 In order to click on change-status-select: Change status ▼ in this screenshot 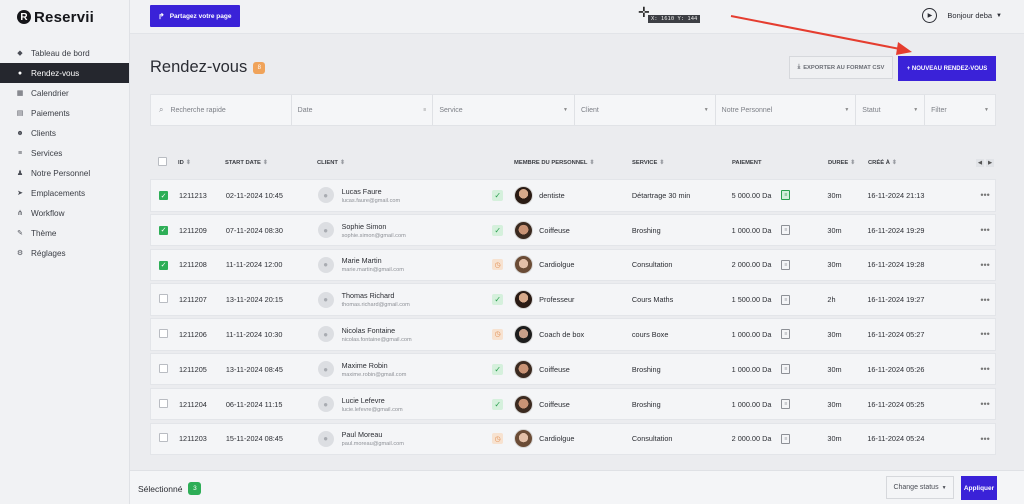, I will do `click(920, 487)`.